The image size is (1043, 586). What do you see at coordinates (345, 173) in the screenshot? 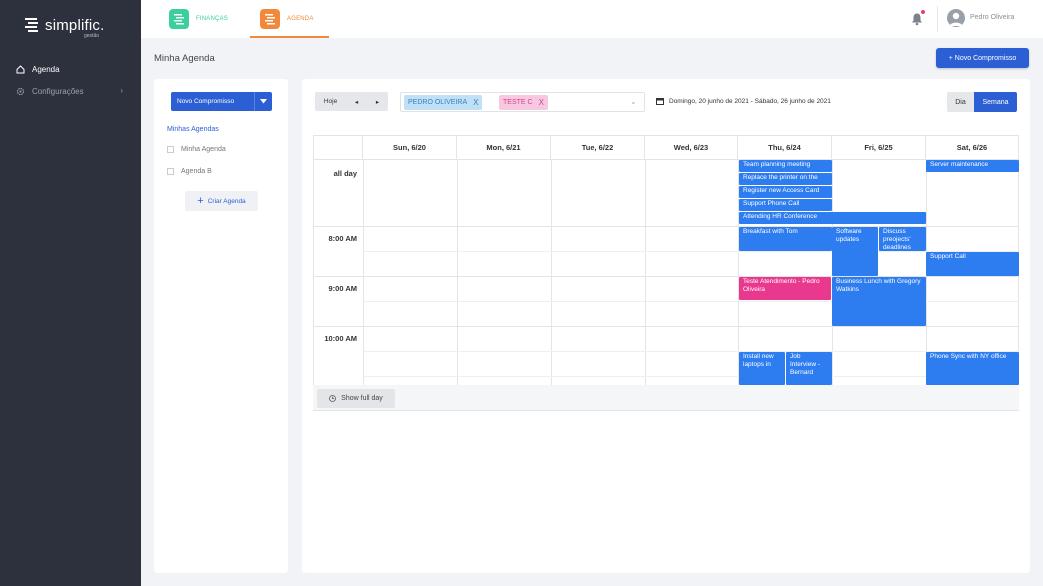
I see `all-day-label: all day` at bounding box center [345, 173].